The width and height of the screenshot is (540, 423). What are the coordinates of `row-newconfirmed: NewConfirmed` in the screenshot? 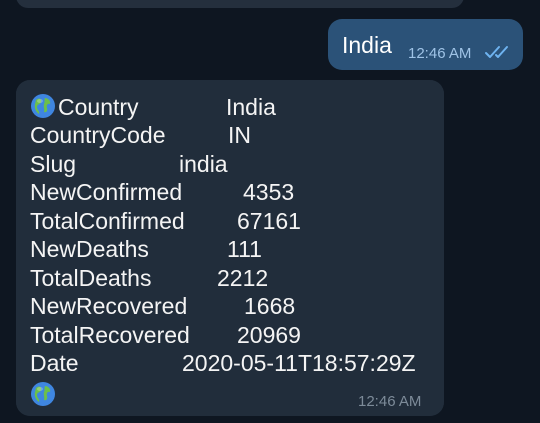 It's located at (106, 192).